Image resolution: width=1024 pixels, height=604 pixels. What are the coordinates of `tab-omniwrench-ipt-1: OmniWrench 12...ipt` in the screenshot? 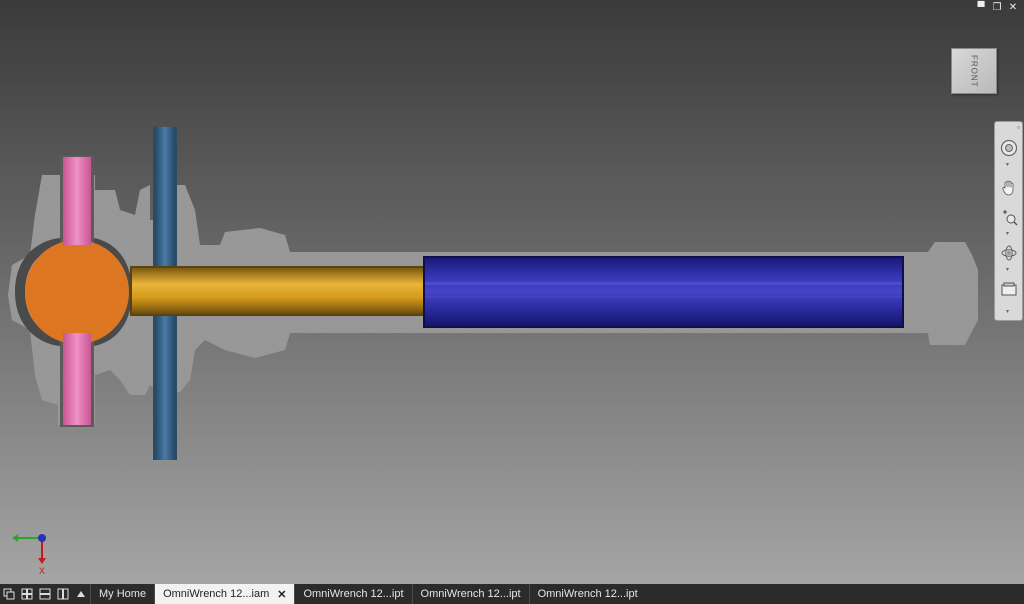 It's located at (352, 594).